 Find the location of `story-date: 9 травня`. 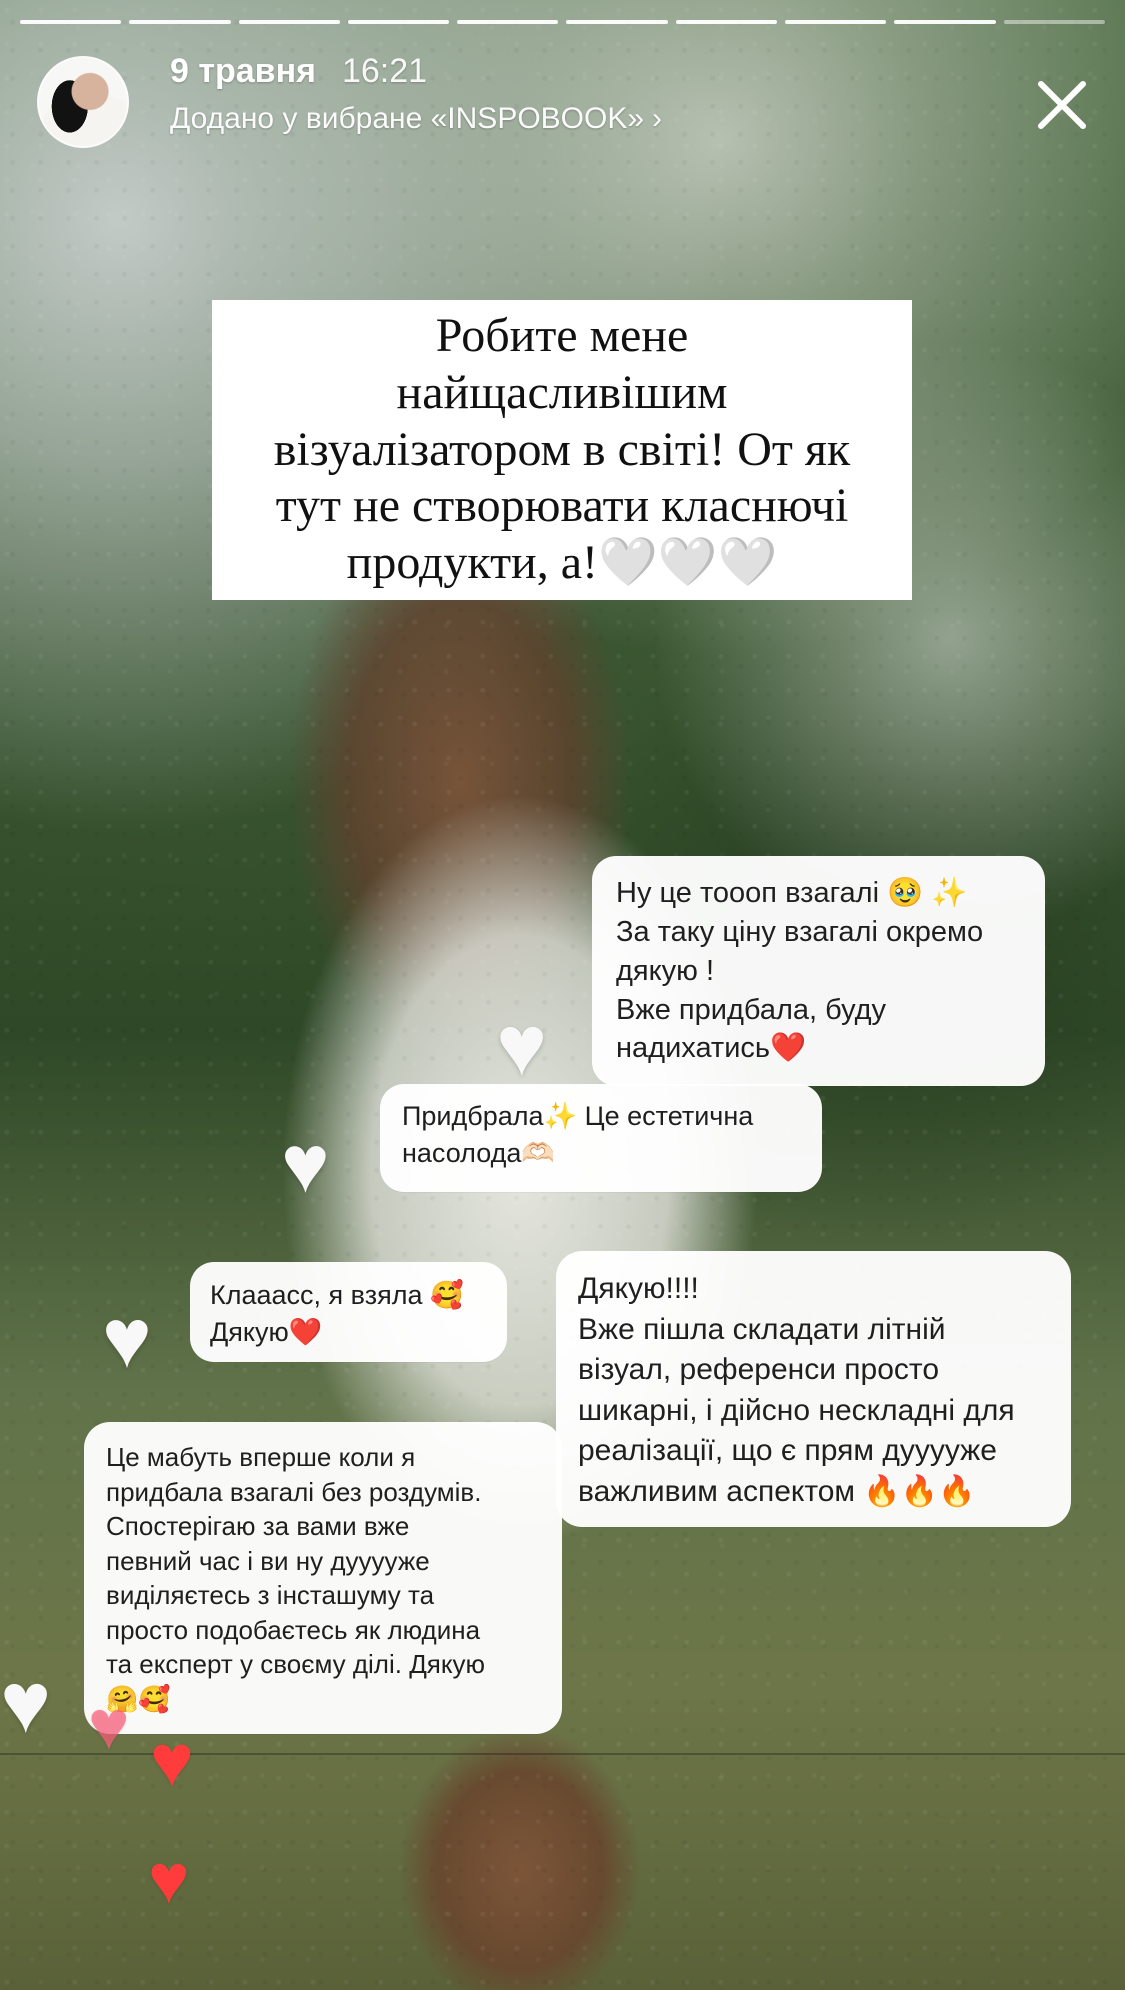

story-date: 9 травня is located at coordinates (243, 71).